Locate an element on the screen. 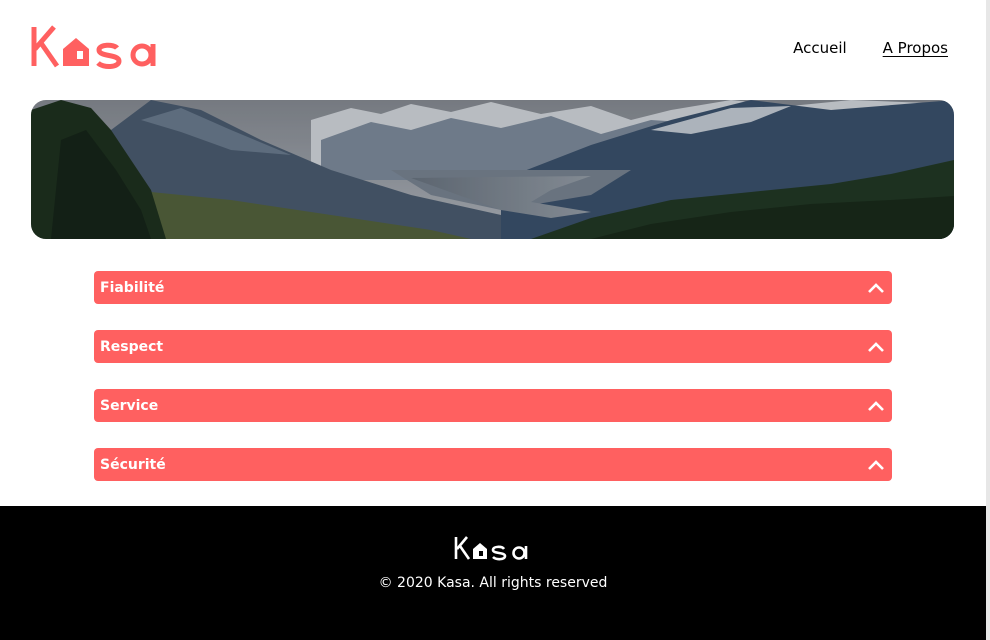 The height and width of the screenshot is (640, 990). collapse-service: Service is located at coordinates (493, 405).